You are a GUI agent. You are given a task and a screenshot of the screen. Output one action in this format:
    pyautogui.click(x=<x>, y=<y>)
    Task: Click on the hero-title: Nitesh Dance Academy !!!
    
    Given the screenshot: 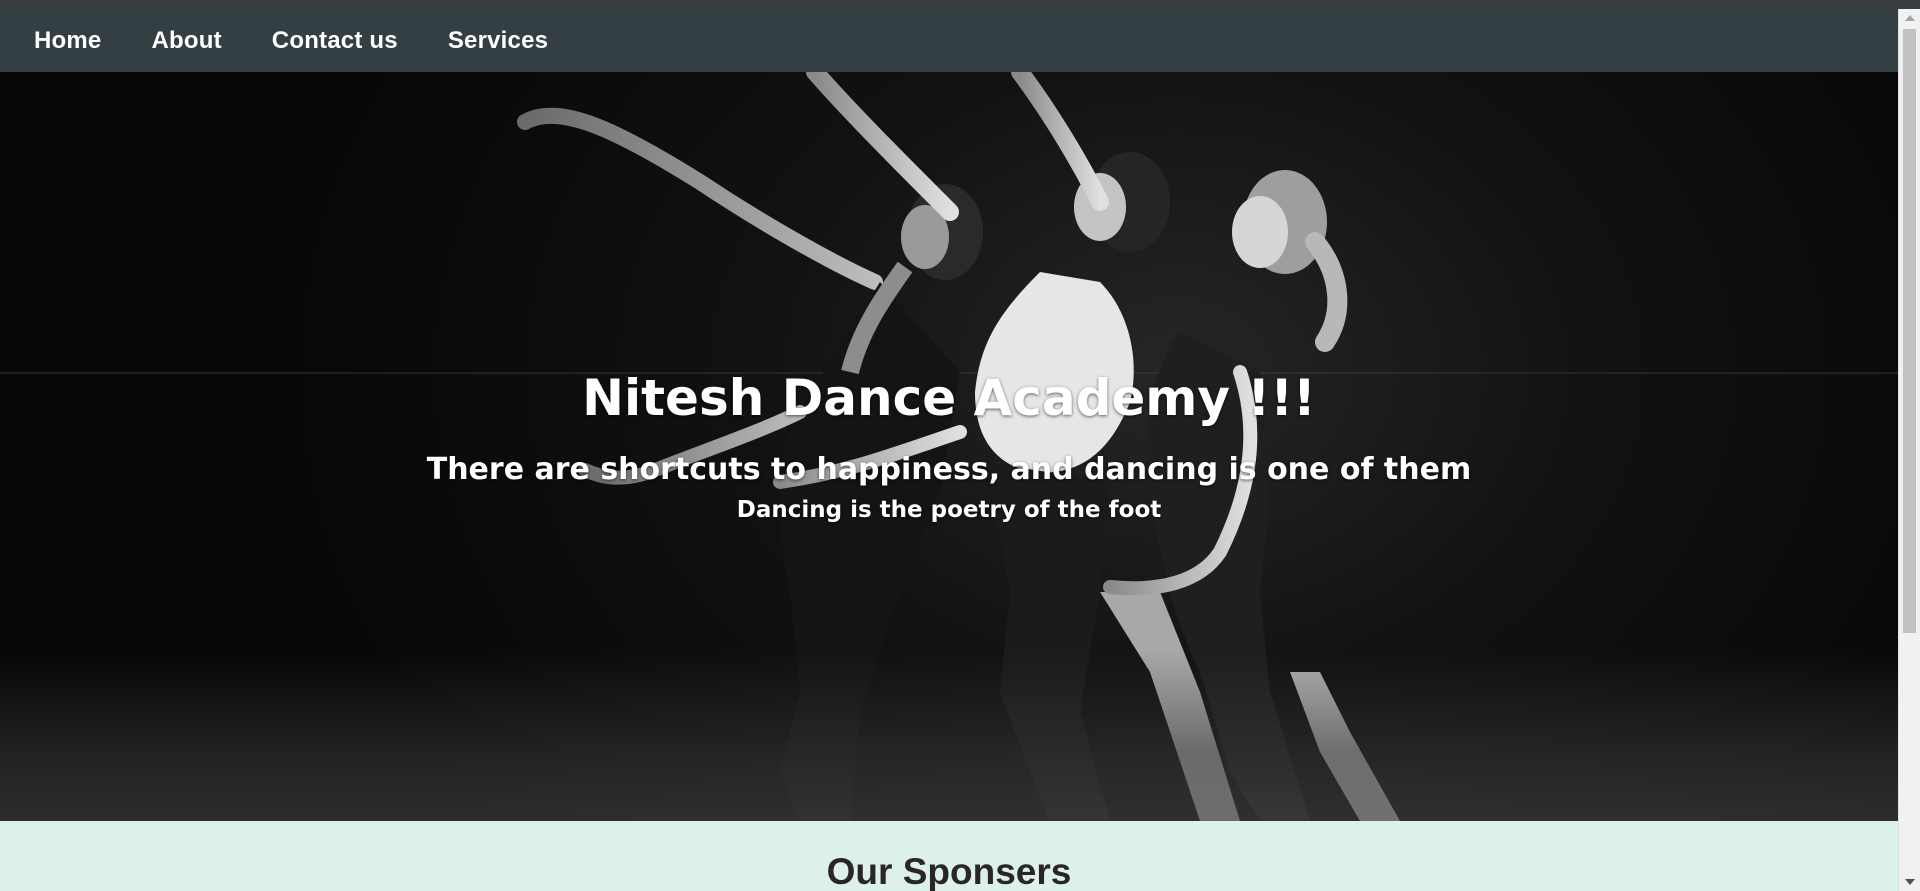 What is the action you would take?
    pyautogui.click(x=949, y=398)
    